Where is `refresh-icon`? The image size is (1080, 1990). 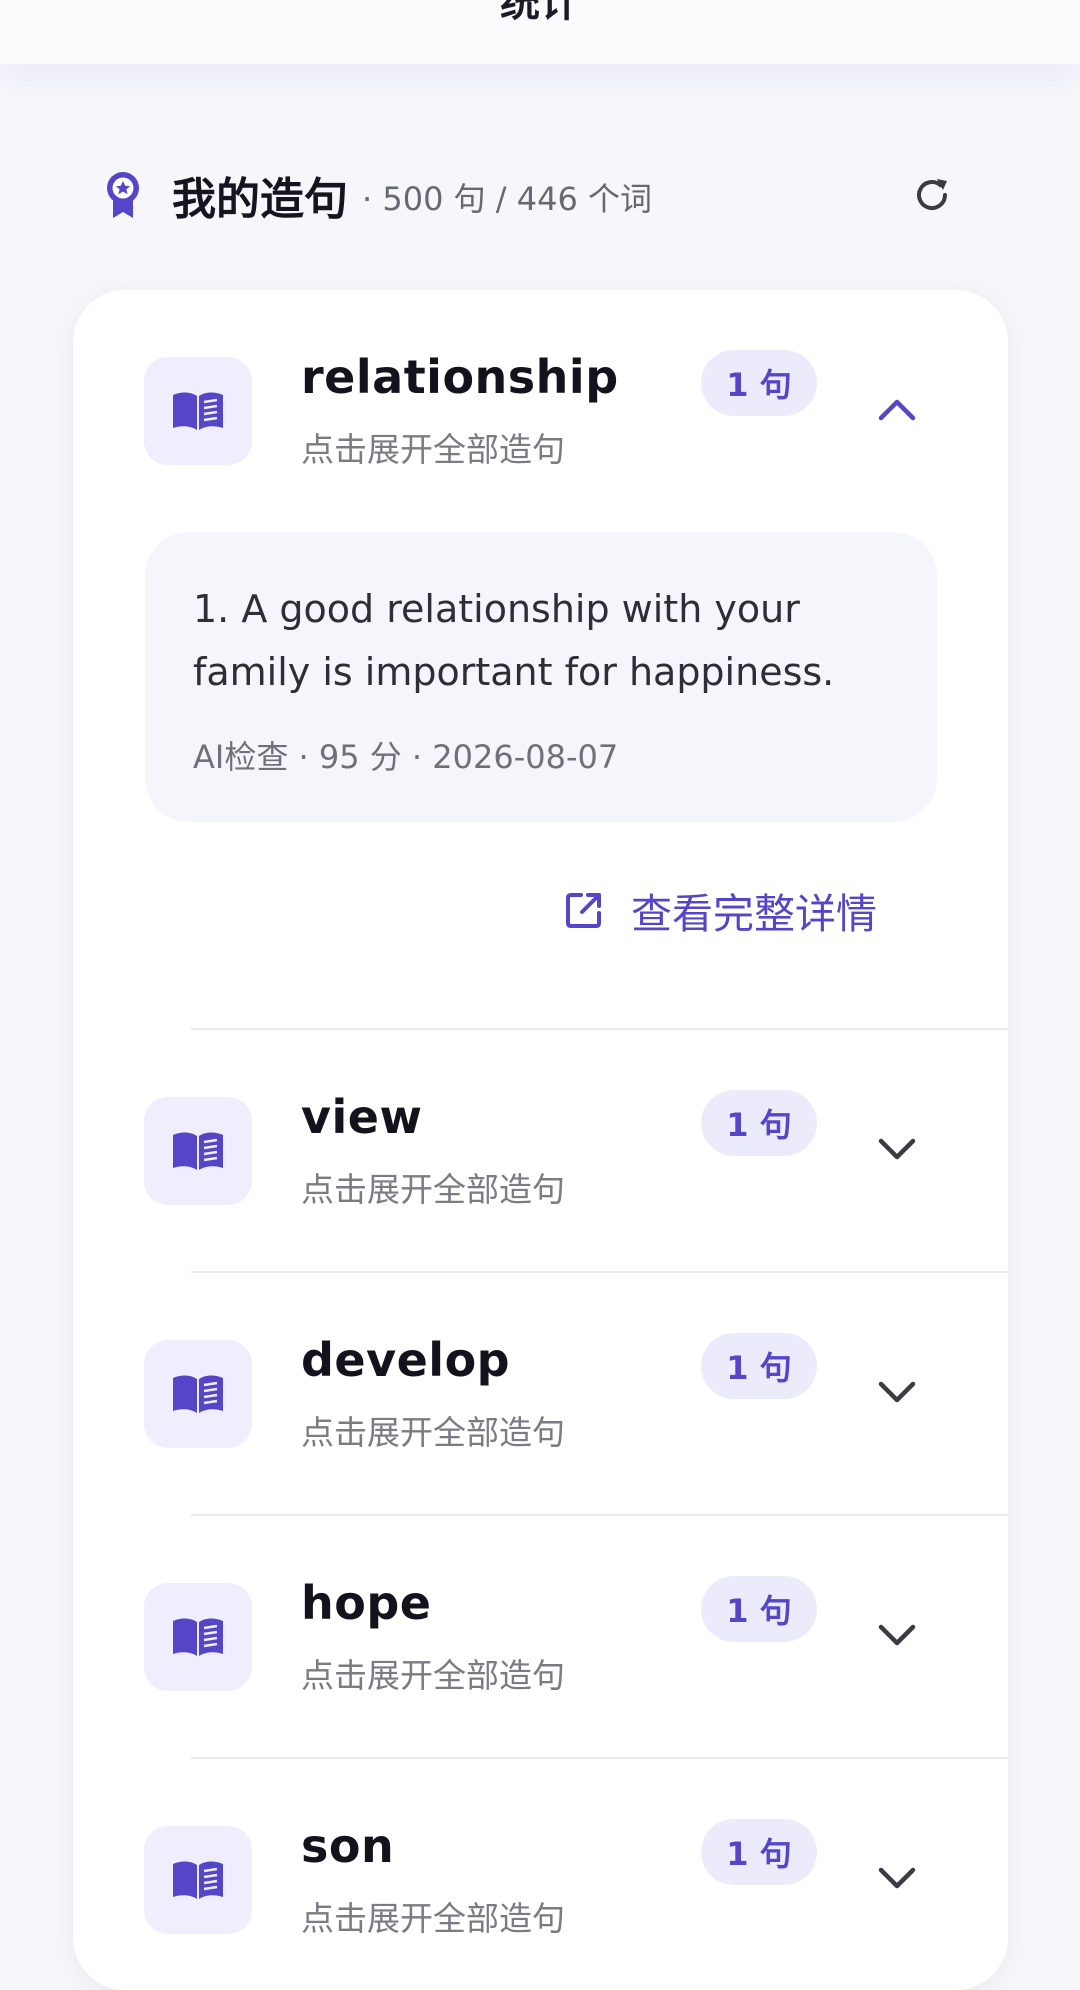 refresh-icon is located at coordinates (932, 195).